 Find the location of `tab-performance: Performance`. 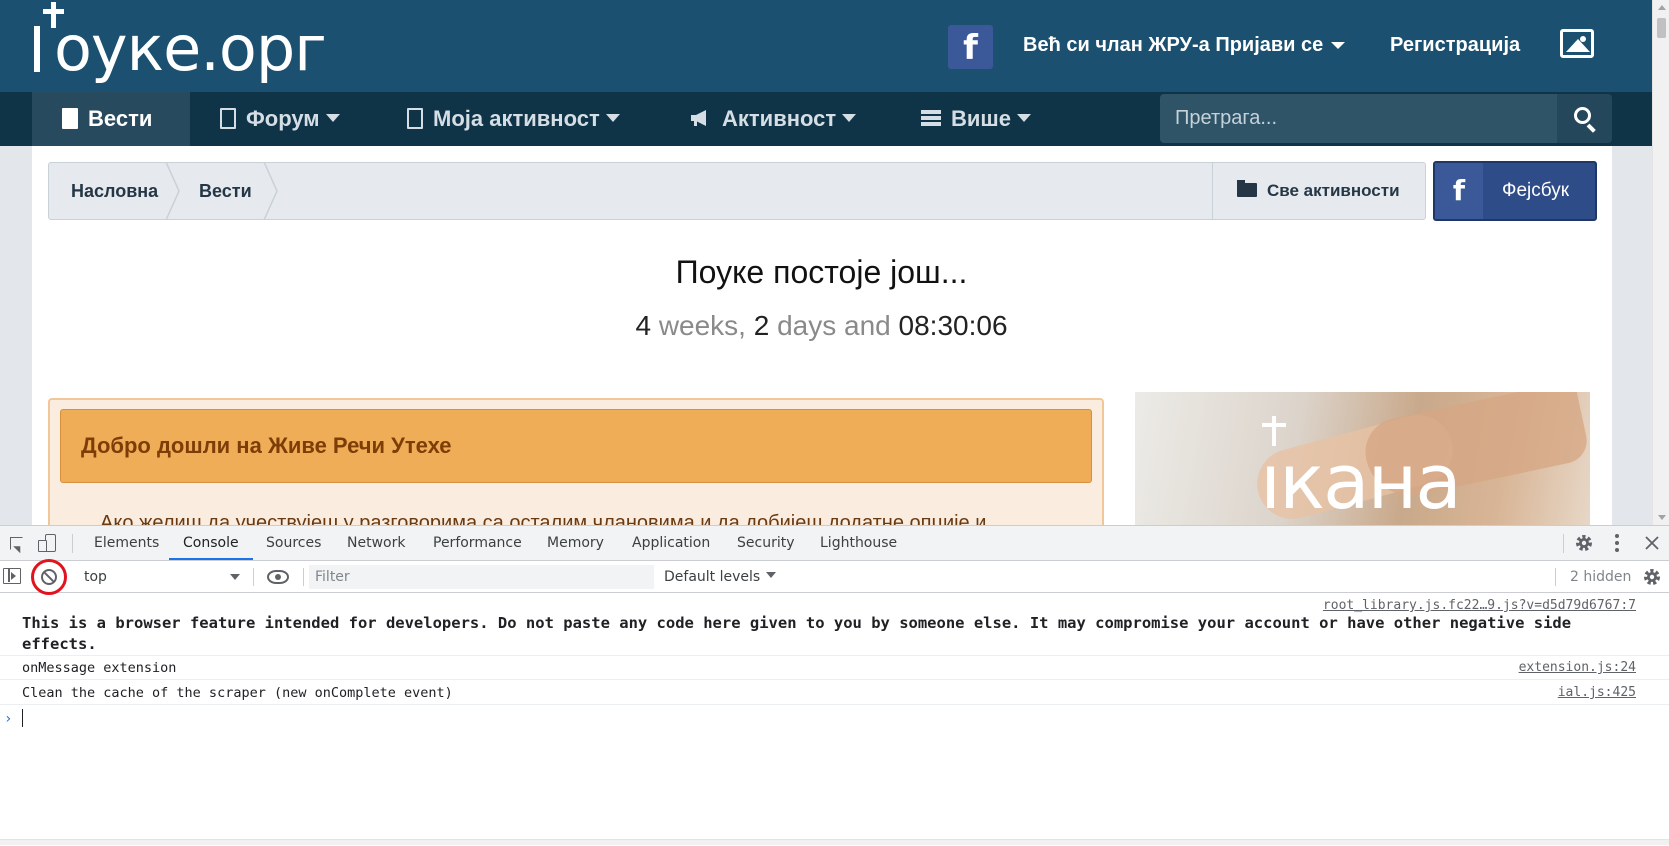

tab-performance: Performance is located at coordinates (477, 543).